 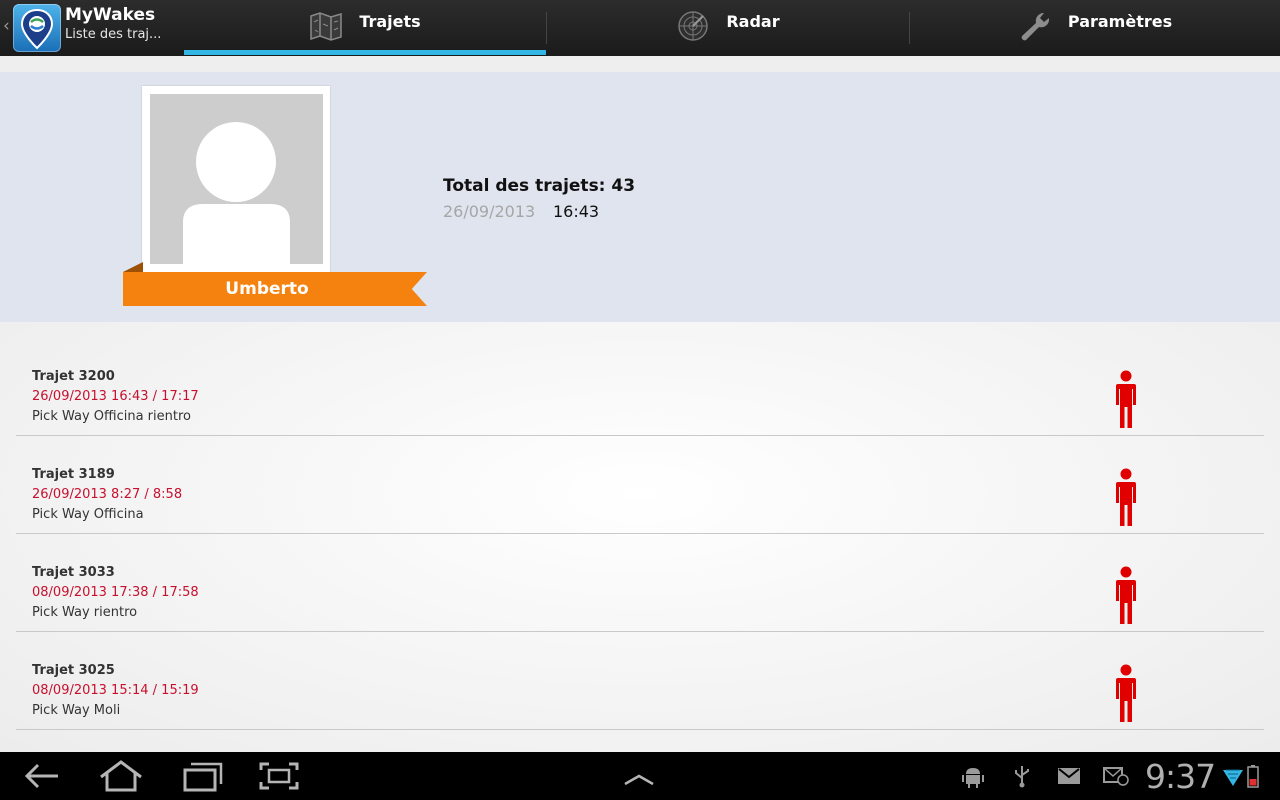 What do you see at coordinates (73, 376) in the screenshot?
I see `trip-title: Trajet 3200` at bounding box center [73, 376].